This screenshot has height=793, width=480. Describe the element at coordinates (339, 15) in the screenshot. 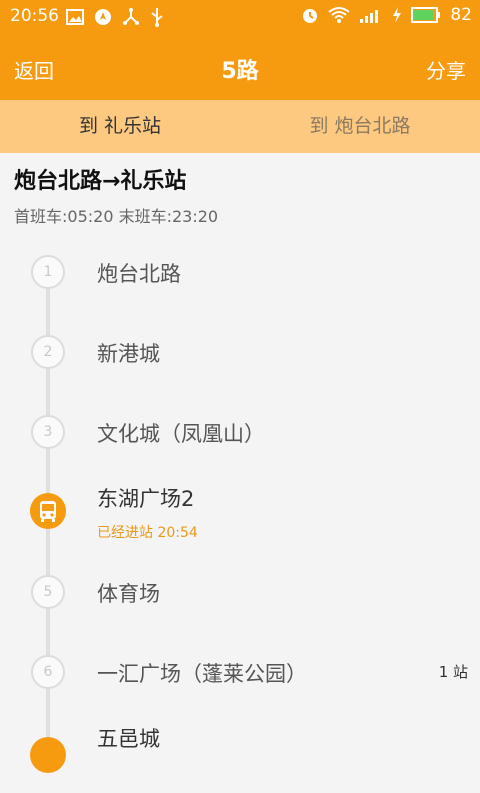

I see `wifi-icon` at that location.